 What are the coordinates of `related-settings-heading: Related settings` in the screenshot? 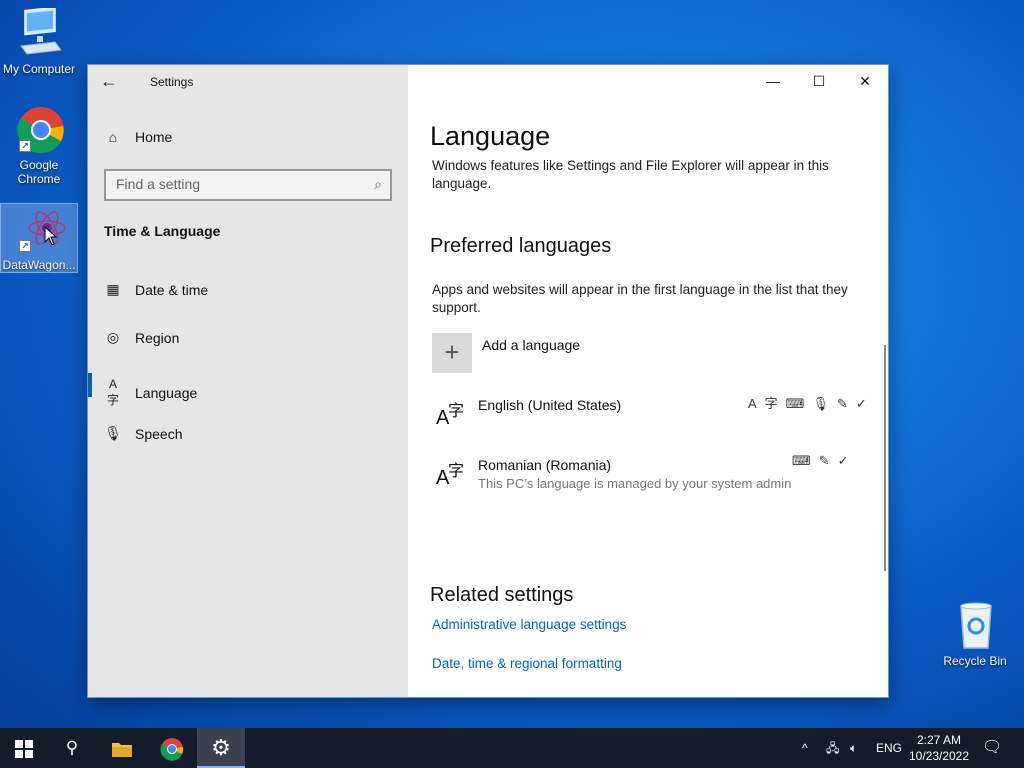 It's located at (502, 595).